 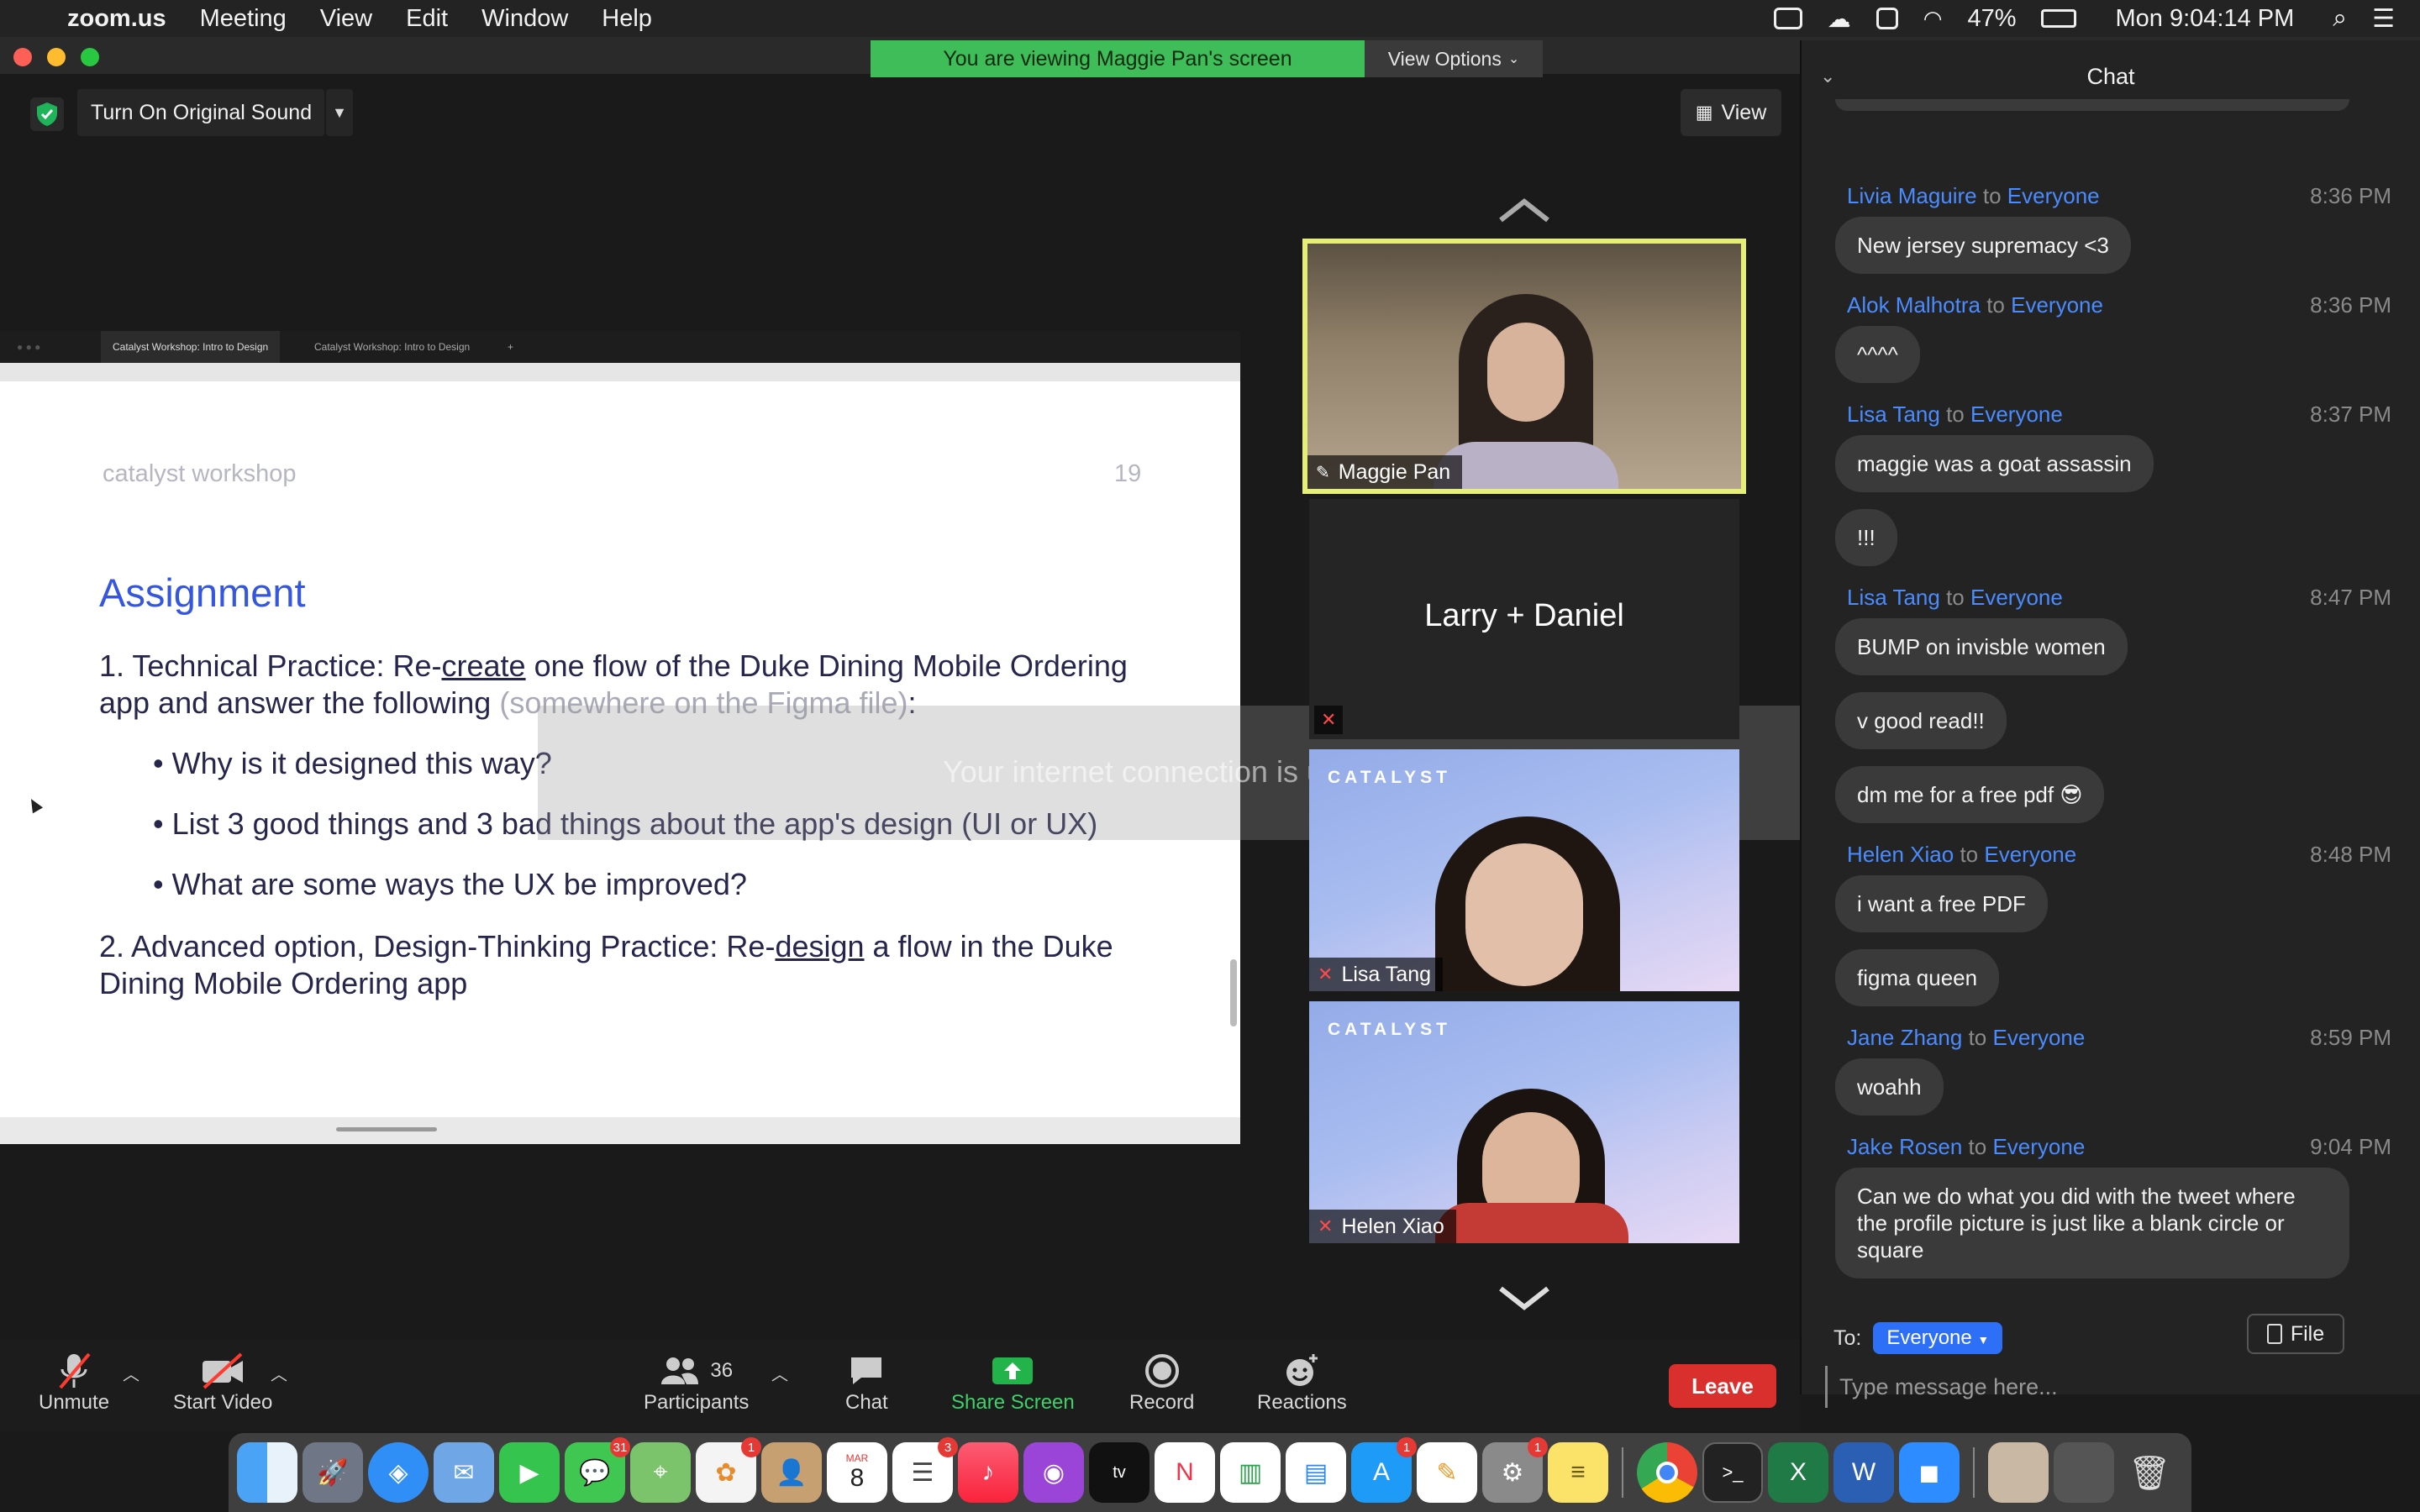 I want to click on maps-icon: ⌖, so click(x=660, y=1472).